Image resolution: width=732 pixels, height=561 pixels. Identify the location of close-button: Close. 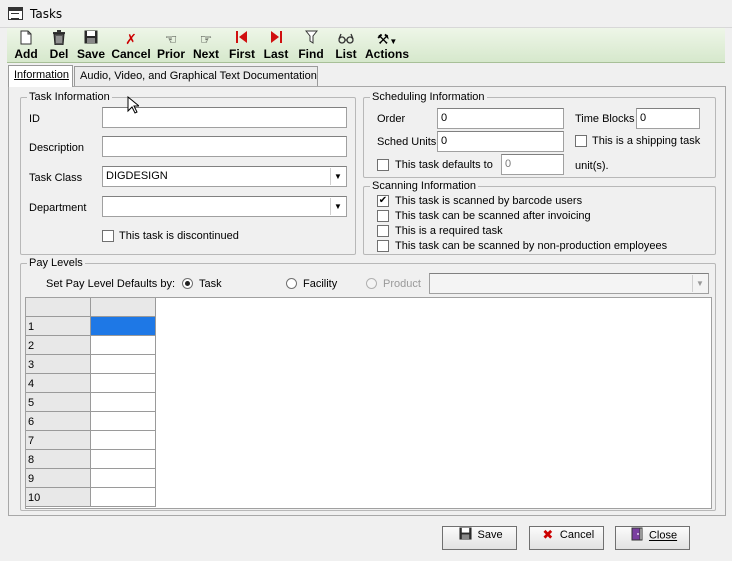
(652, 538).